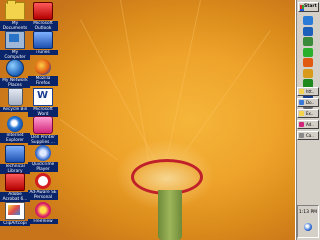  I want to click on clock: 1:13 PM, so click(308, 212).